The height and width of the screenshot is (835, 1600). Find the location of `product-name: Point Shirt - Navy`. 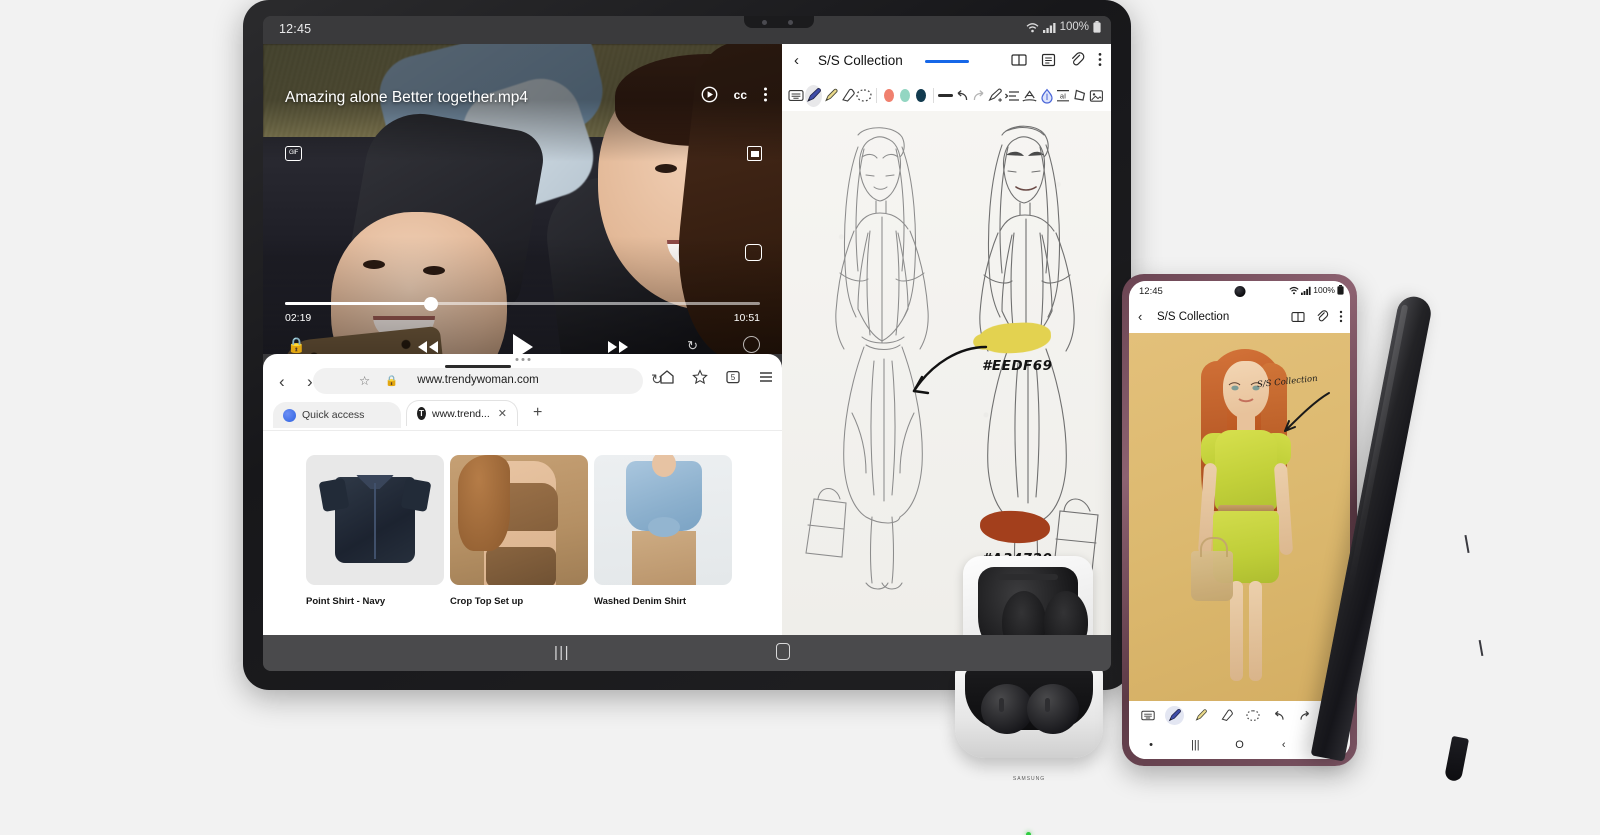

product-name: Point Shirt - Navy is located at coordinates (346, 601).